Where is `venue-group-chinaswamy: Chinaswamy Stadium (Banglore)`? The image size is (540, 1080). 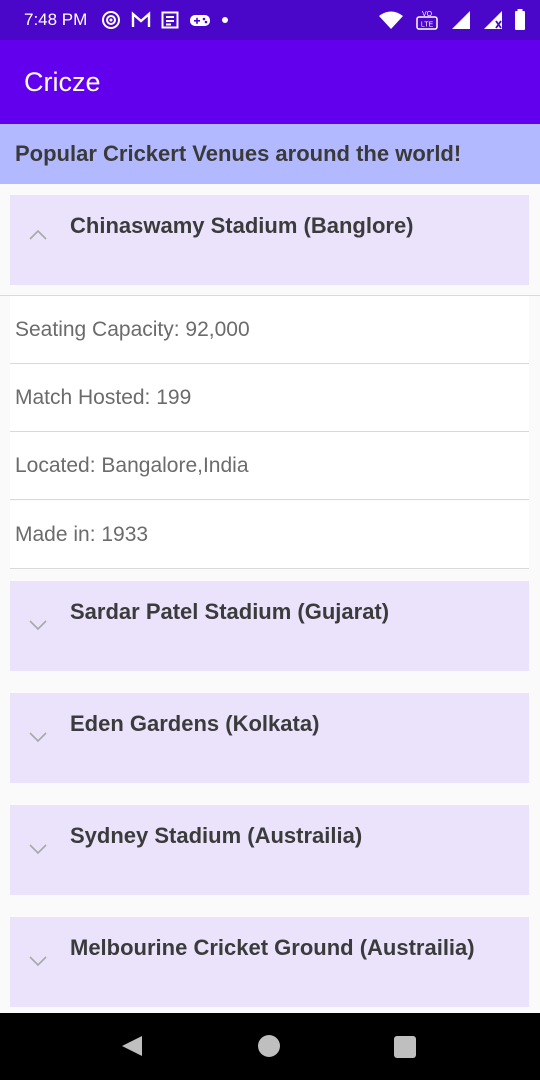
venue-group-chinaswamy: Chinaswamy Stadium (Banglore) is located at coordinates (269, 240).